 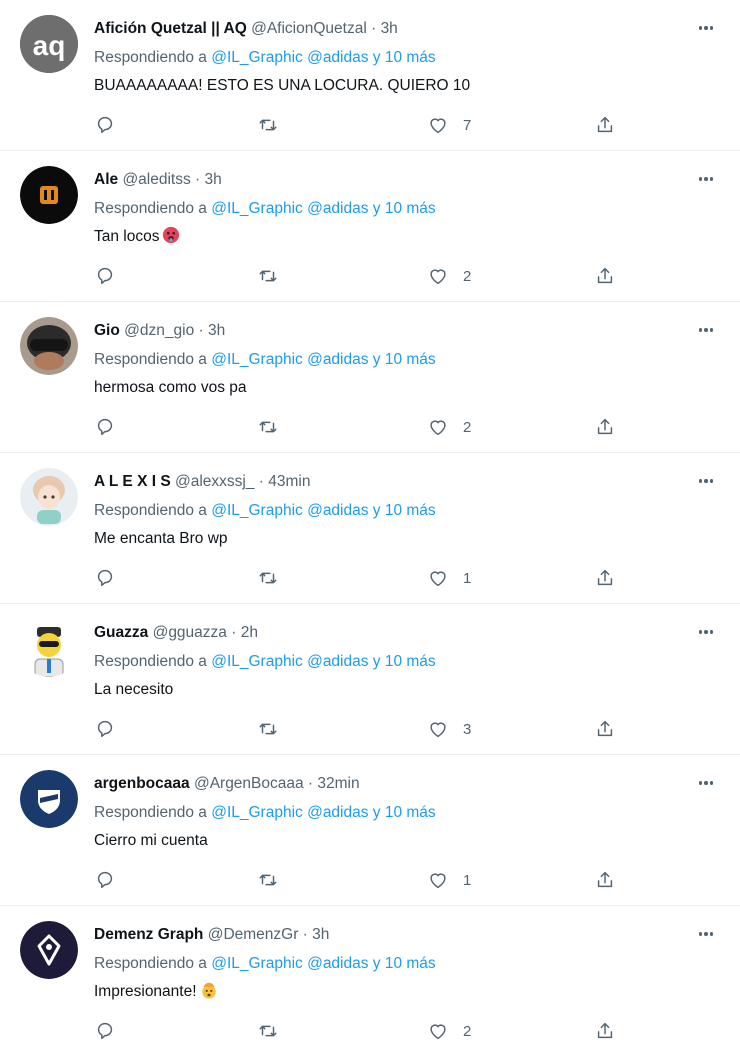 I want to click on anime-character-icon, so click(x=49, y=497).